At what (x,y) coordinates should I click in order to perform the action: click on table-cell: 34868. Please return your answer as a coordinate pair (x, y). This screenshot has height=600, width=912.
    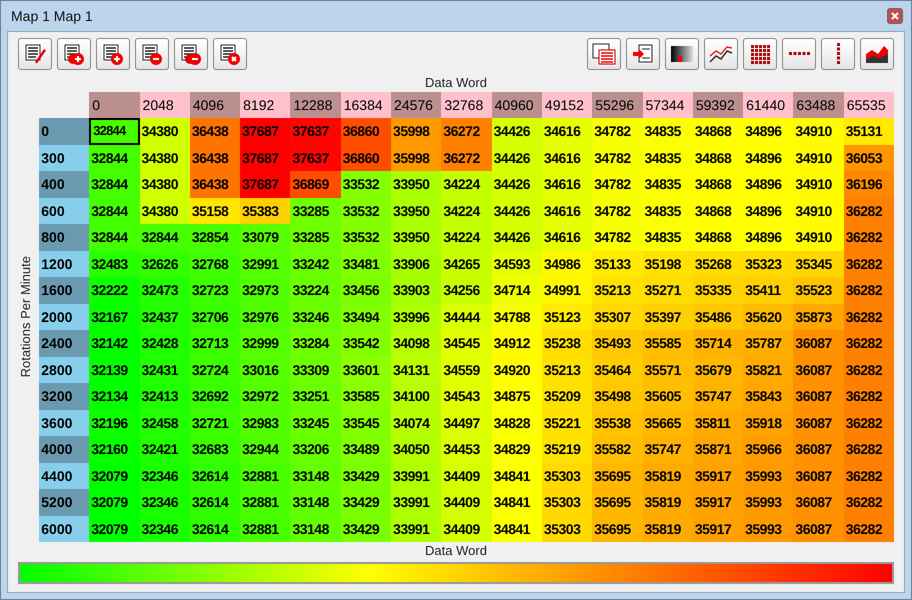
    Looking at the image, I should click on (718, 184).